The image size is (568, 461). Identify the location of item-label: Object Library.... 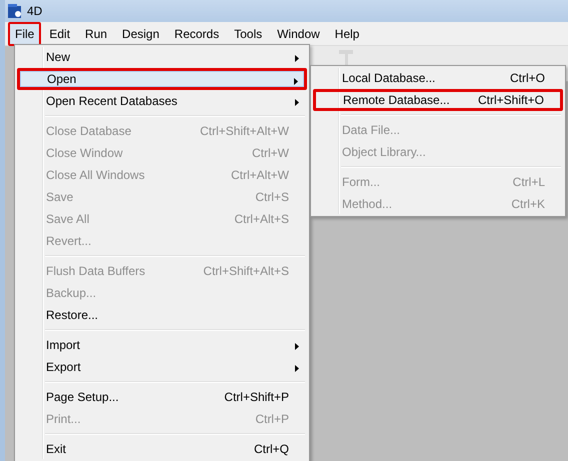
(384, 152).